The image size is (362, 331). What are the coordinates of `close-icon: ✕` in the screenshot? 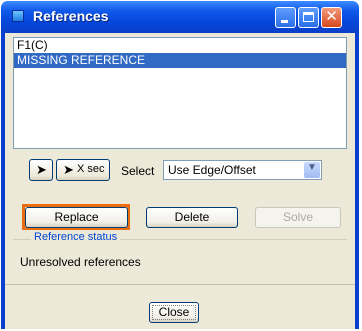 It's located at (331, 16).